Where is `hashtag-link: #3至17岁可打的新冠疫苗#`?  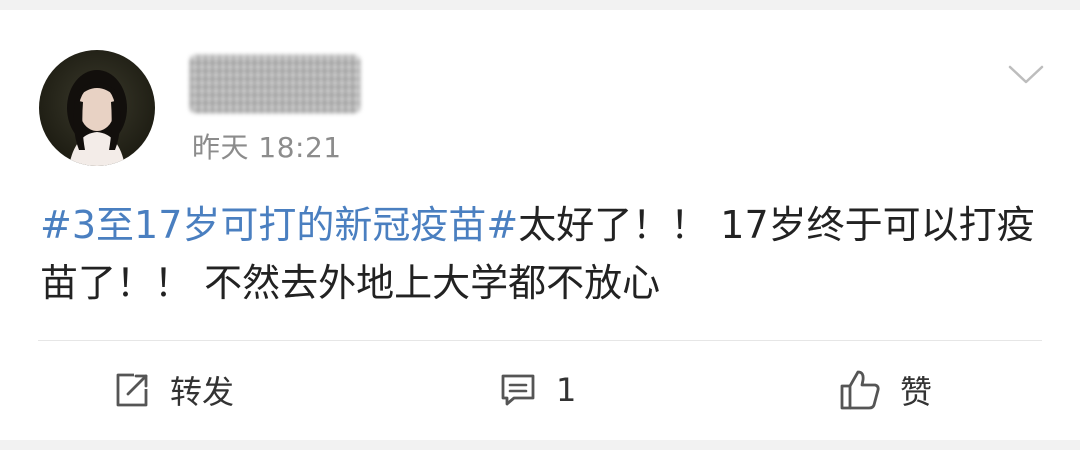
hashtag-link: #3至17岁可打的新冠疫苗# is located at coordinates (279, 225).